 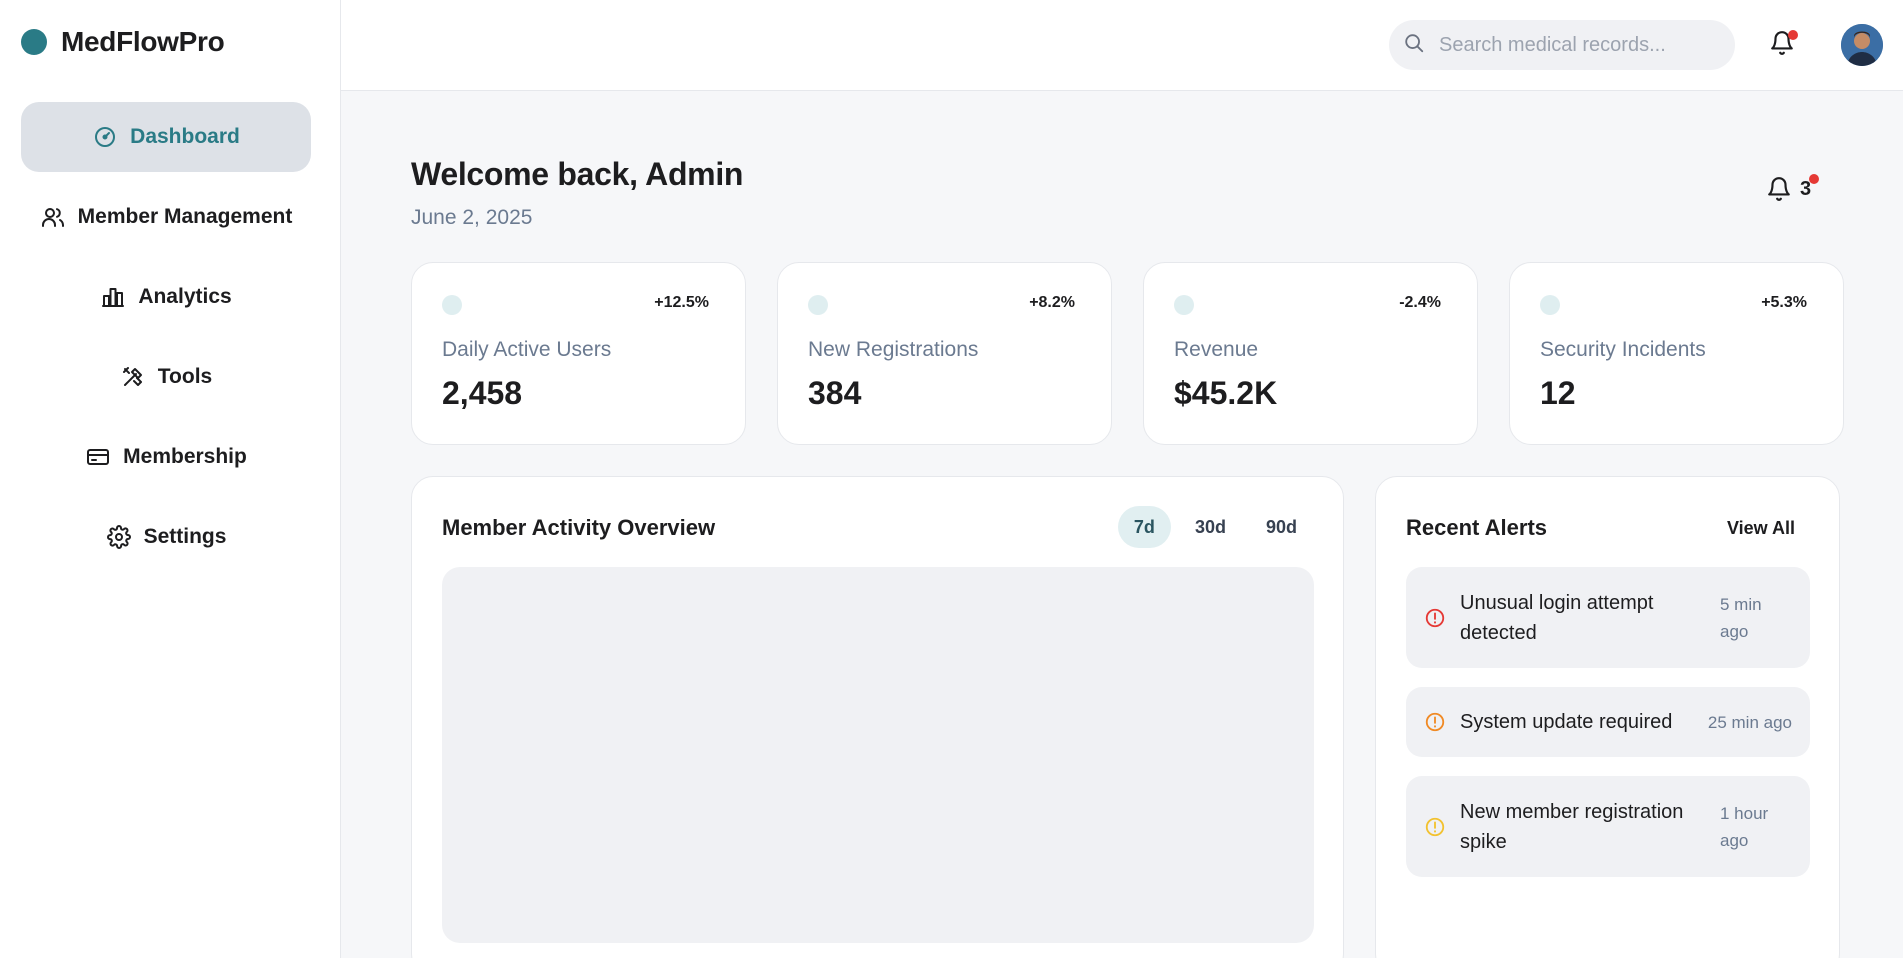 What do you see at coordinates (1420, 302) in the screenshot?
I see `stat-change: -2.4%` at bounding box center [1420, 302].